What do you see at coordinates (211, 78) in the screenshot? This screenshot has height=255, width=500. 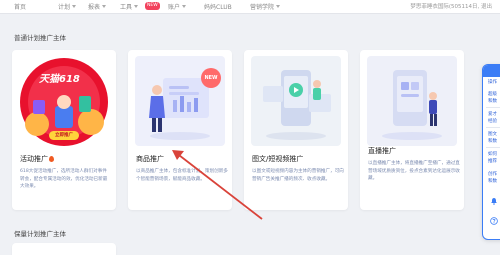 I see `new-badge: NEW` at bounding box center [211, 78].